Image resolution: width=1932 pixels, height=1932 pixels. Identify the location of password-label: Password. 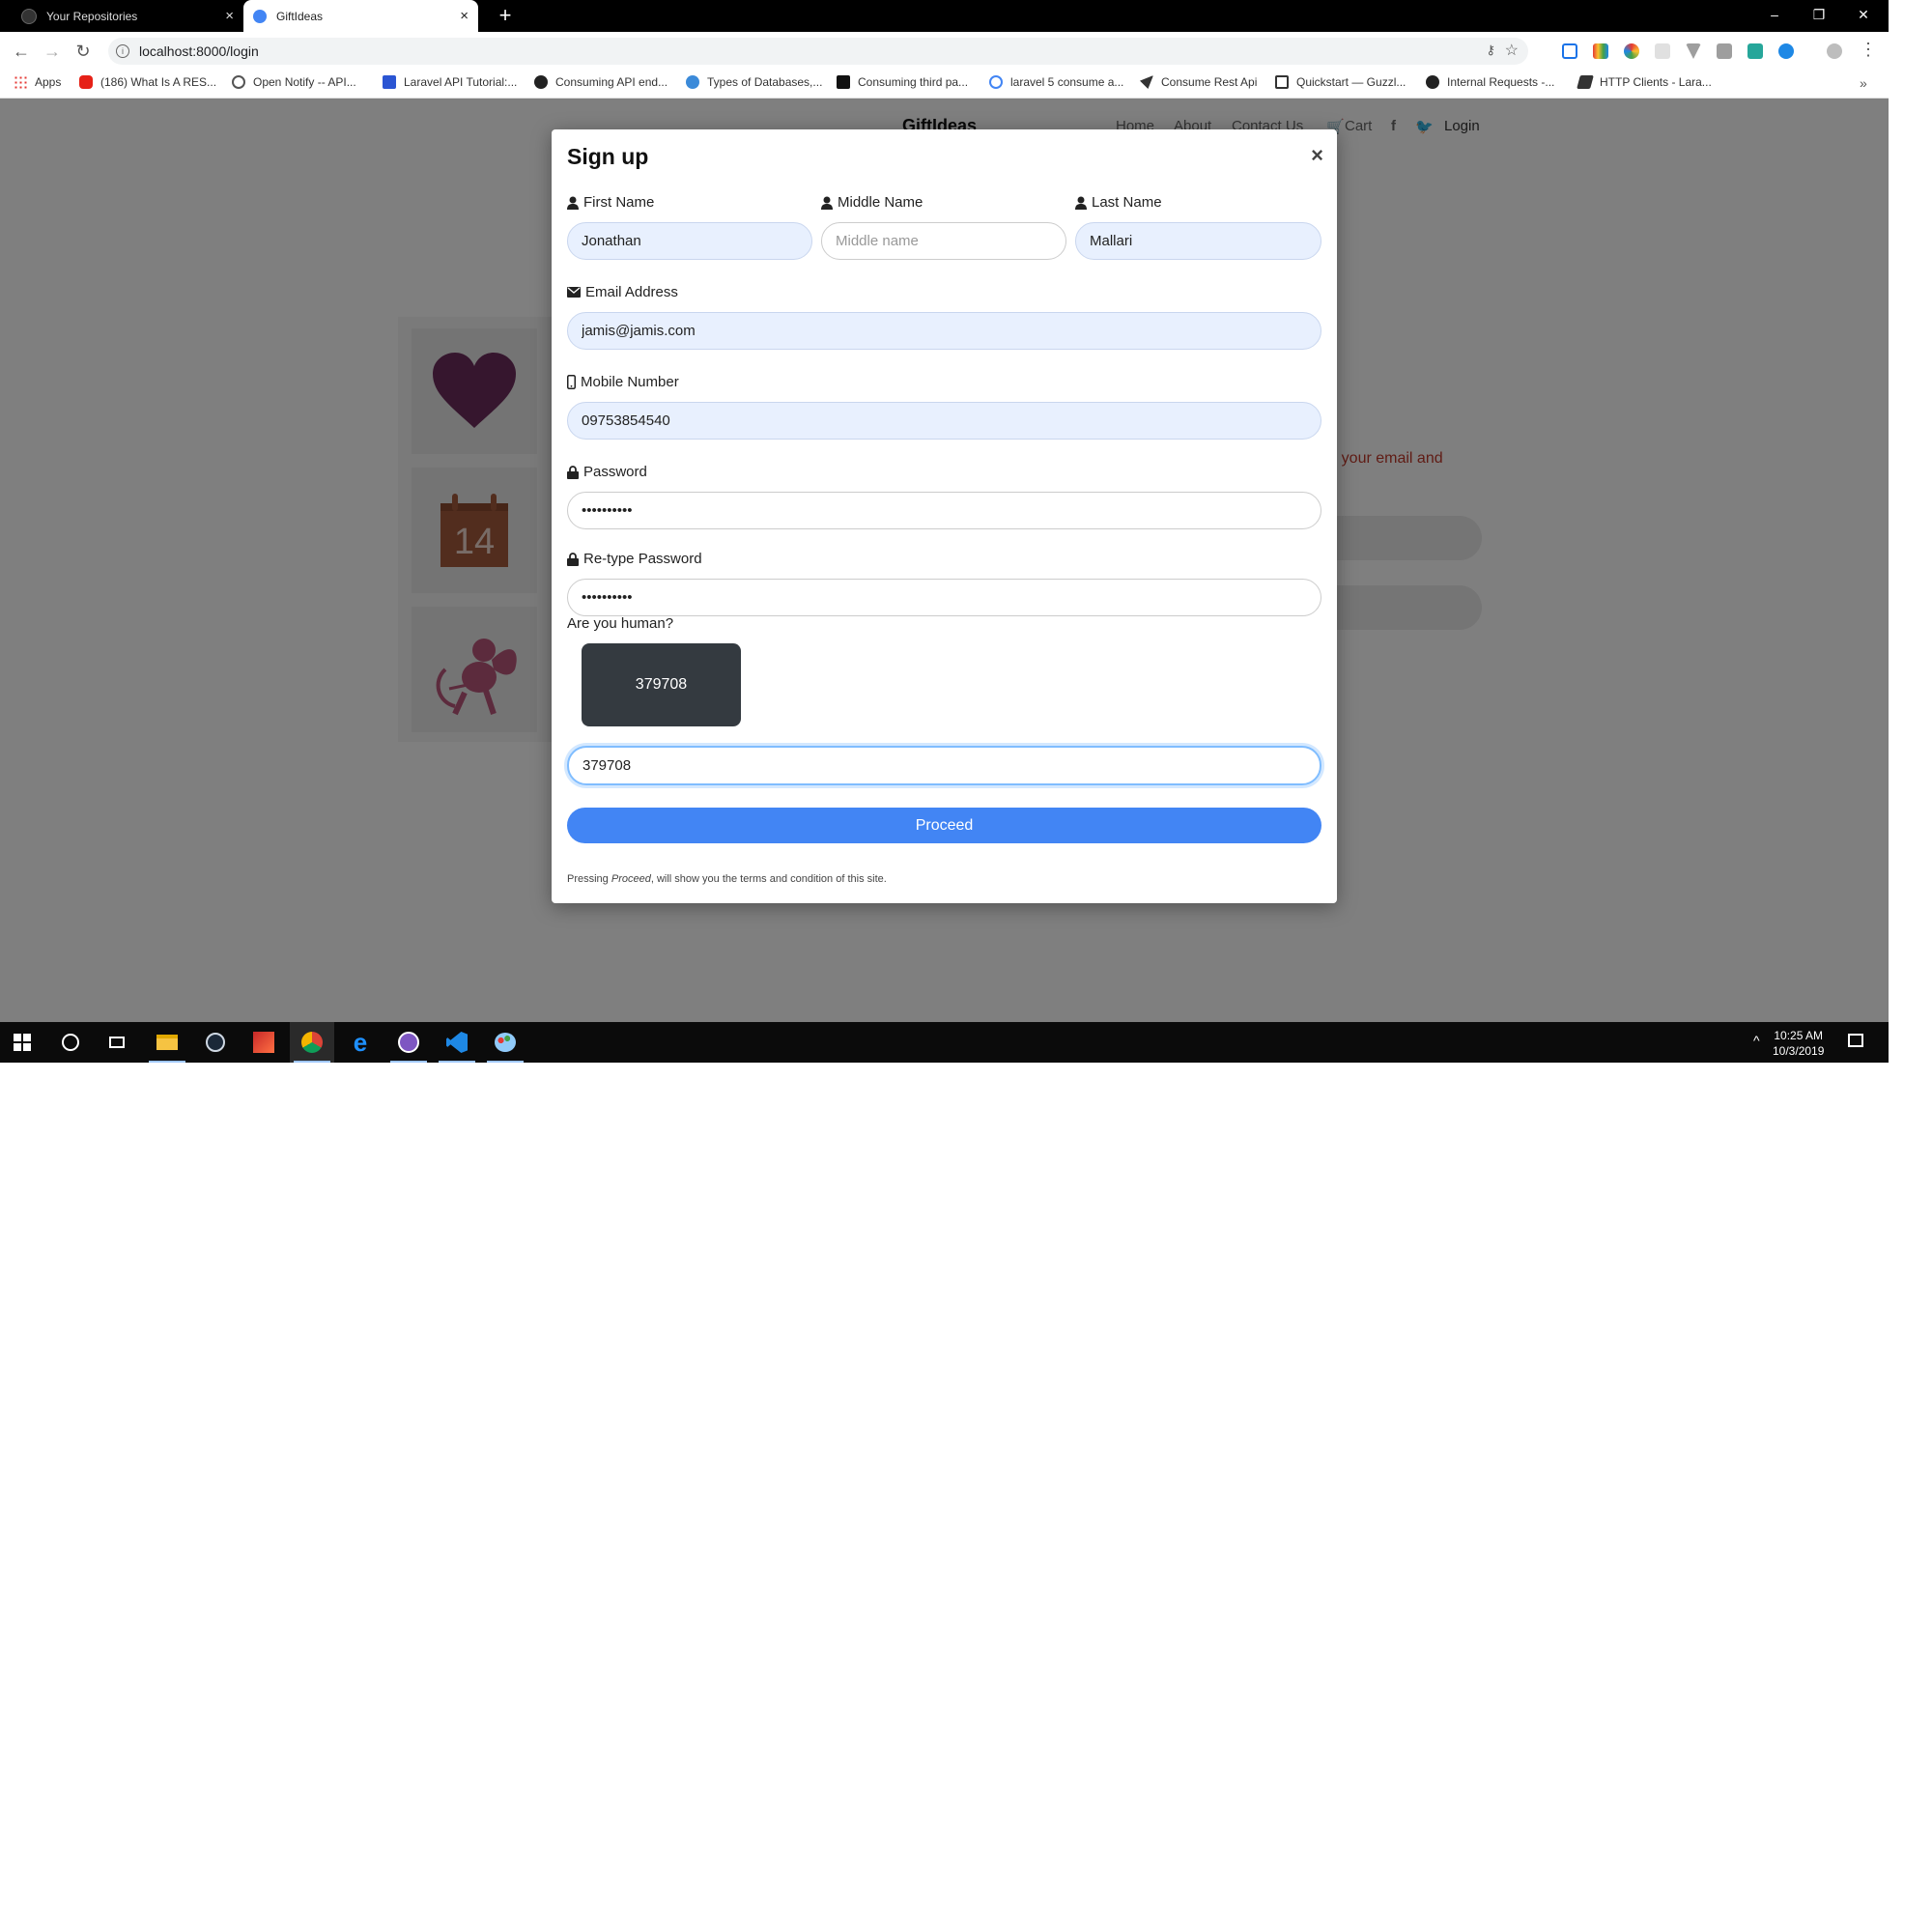
(607, 472).